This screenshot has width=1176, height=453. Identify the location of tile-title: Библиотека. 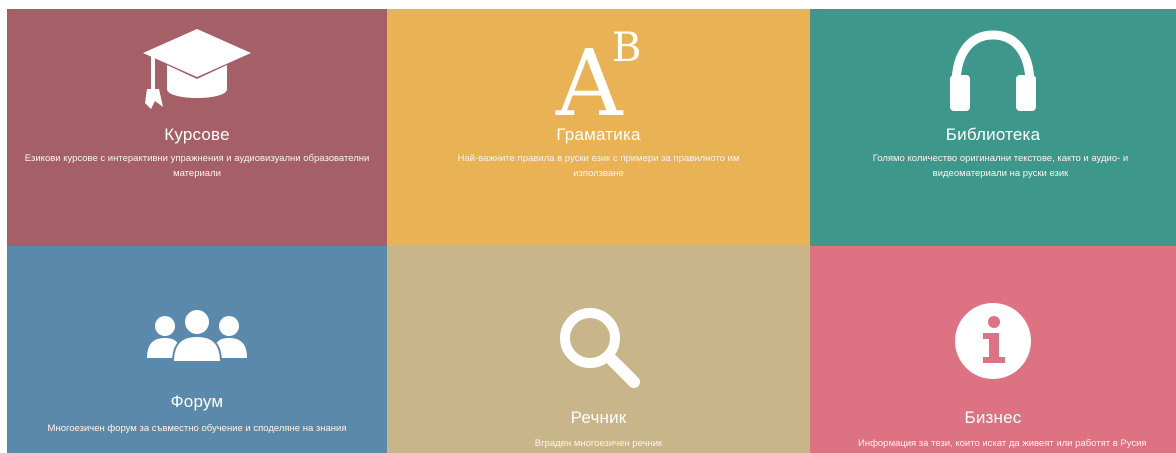
(993, 134).